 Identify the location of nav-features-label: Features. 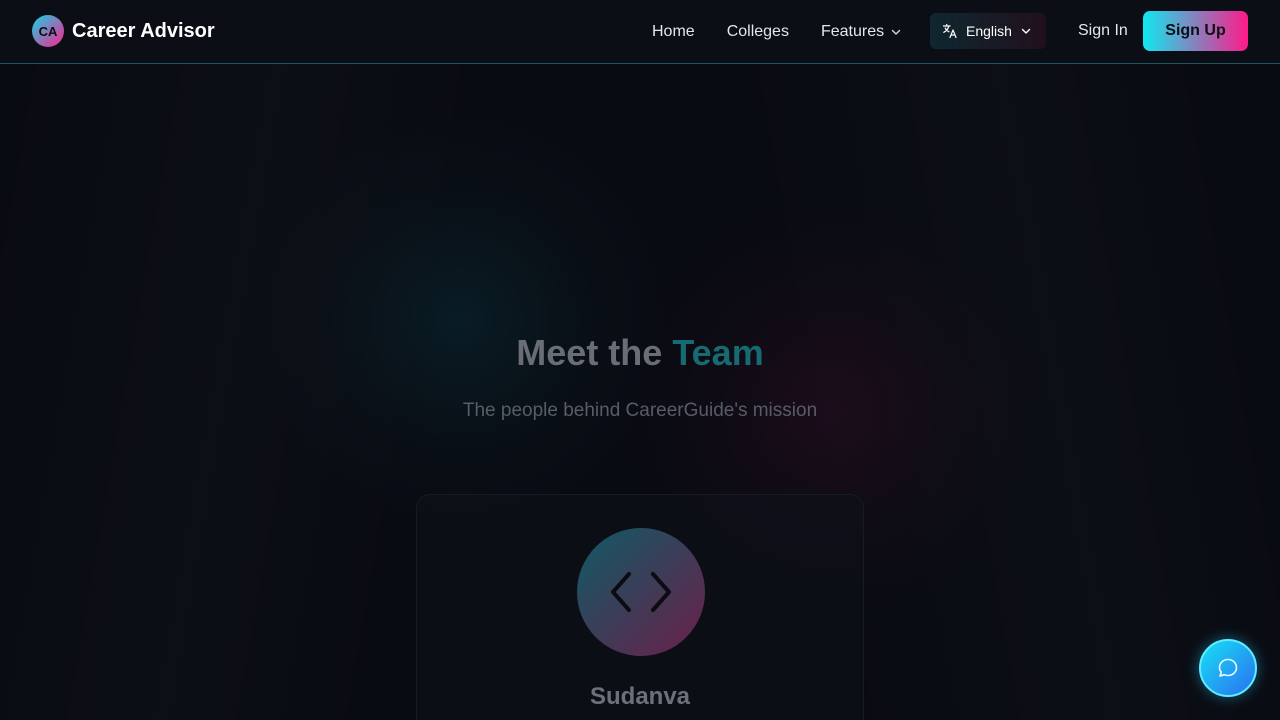
(852, 31).